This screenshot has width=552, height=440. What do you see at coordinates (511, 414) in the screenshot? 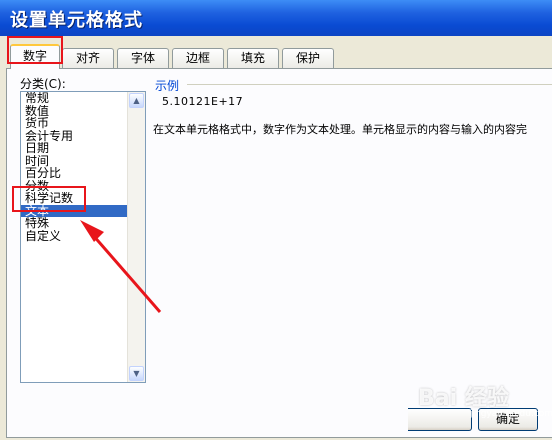
I see `watermark-url: jingyan.baidu.com` at bounding box center [511, 414].